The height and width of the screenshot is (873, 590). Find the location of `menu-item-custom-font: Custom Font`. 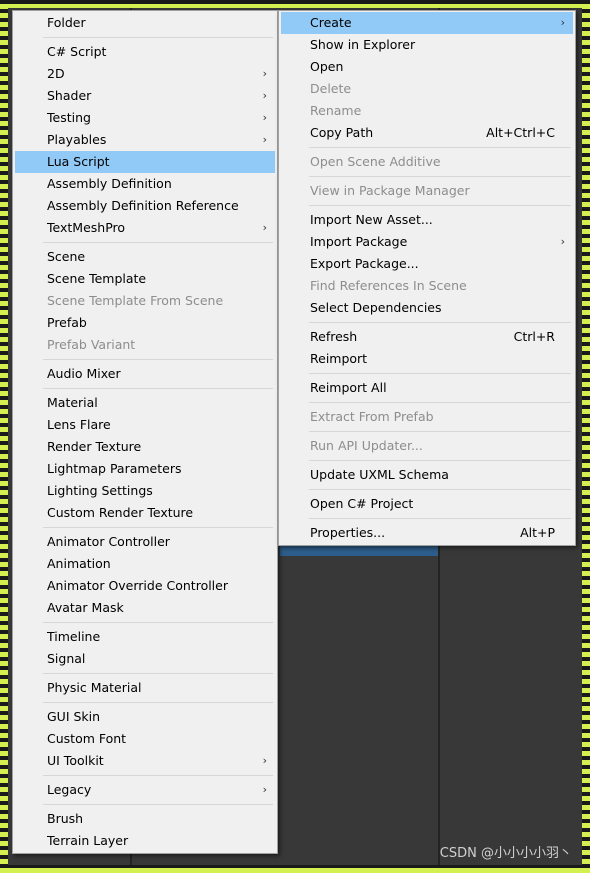

menu-item-custom-font: Custom Font is located at coordinates (145, 739).